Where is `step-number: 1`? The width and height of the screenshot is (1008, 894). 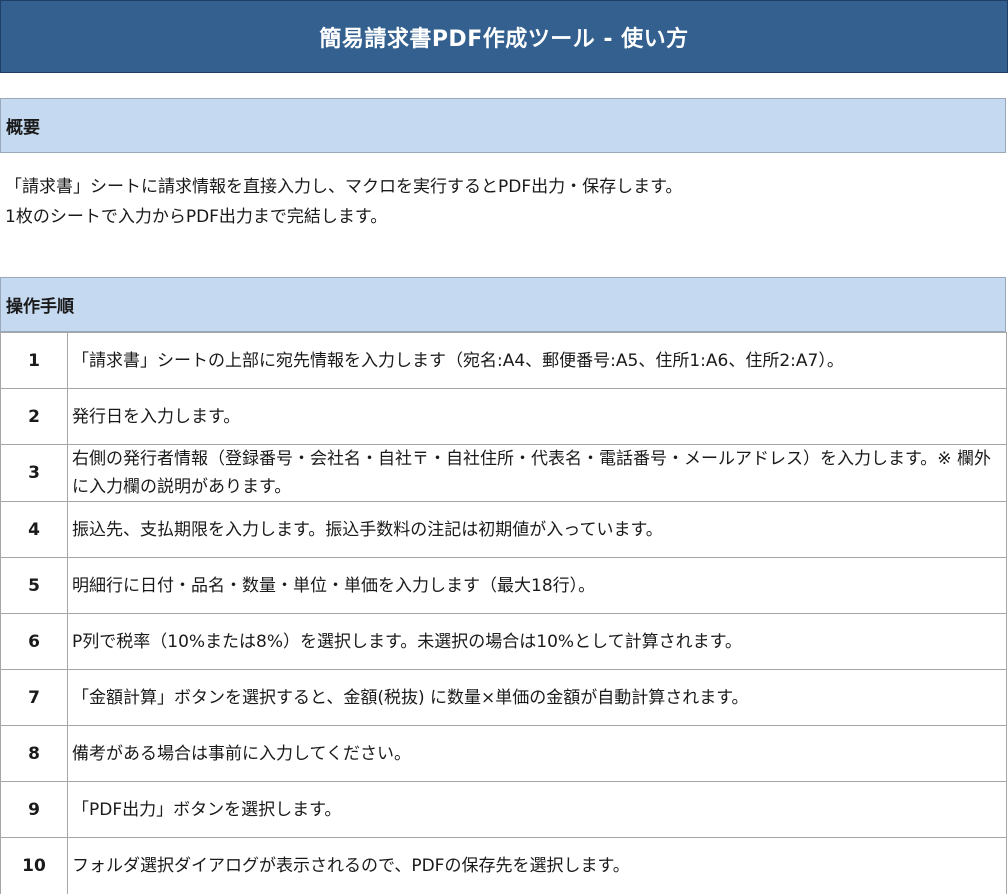
step-number: 1 is located at coordinates (34, 360).